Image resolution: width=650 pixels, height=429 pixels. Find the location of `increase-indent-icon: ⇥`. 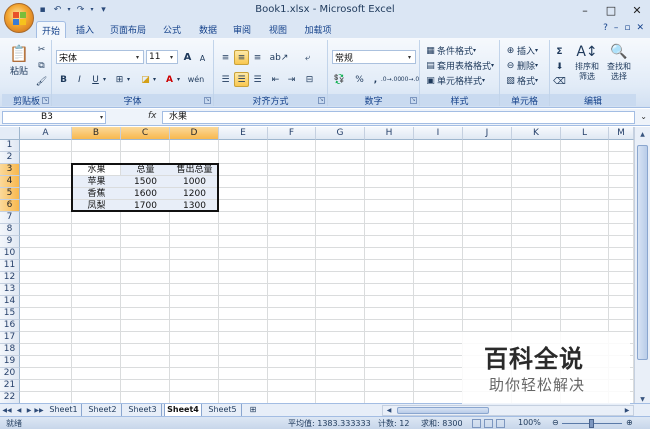

increase-indent-icon: ⇥ is located at coordinates (291, 79).